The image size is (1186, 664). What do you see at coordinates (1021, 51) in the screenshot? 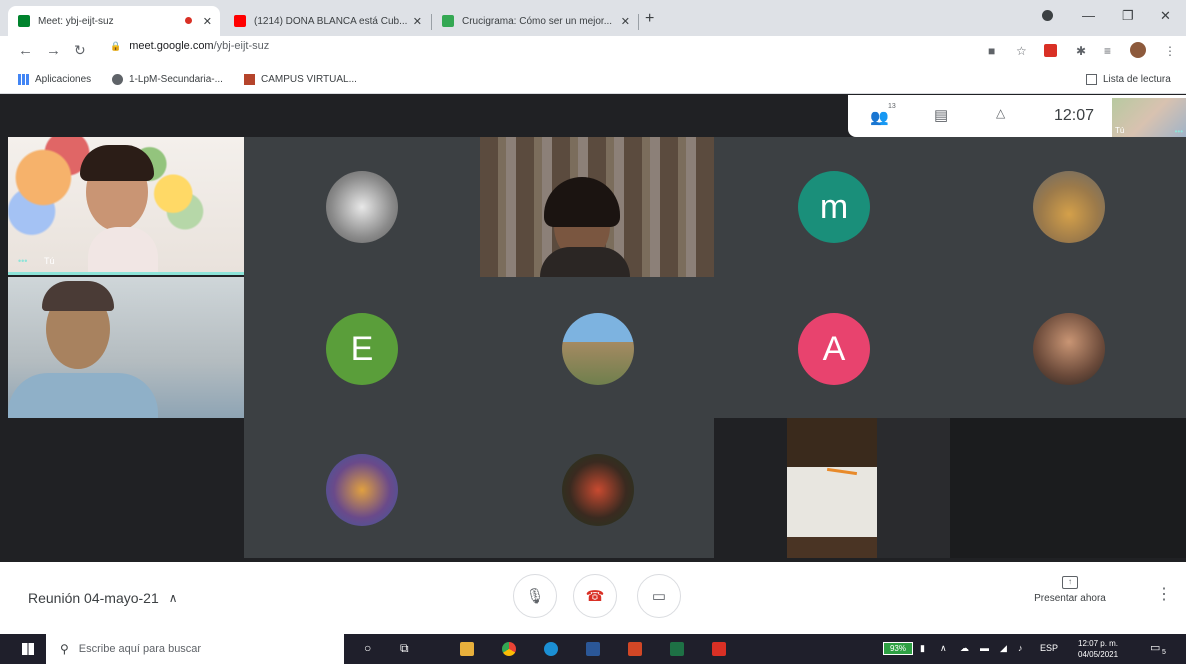
I see `bookmark-star-icon: ☆` at bounding box center [1021, 51].